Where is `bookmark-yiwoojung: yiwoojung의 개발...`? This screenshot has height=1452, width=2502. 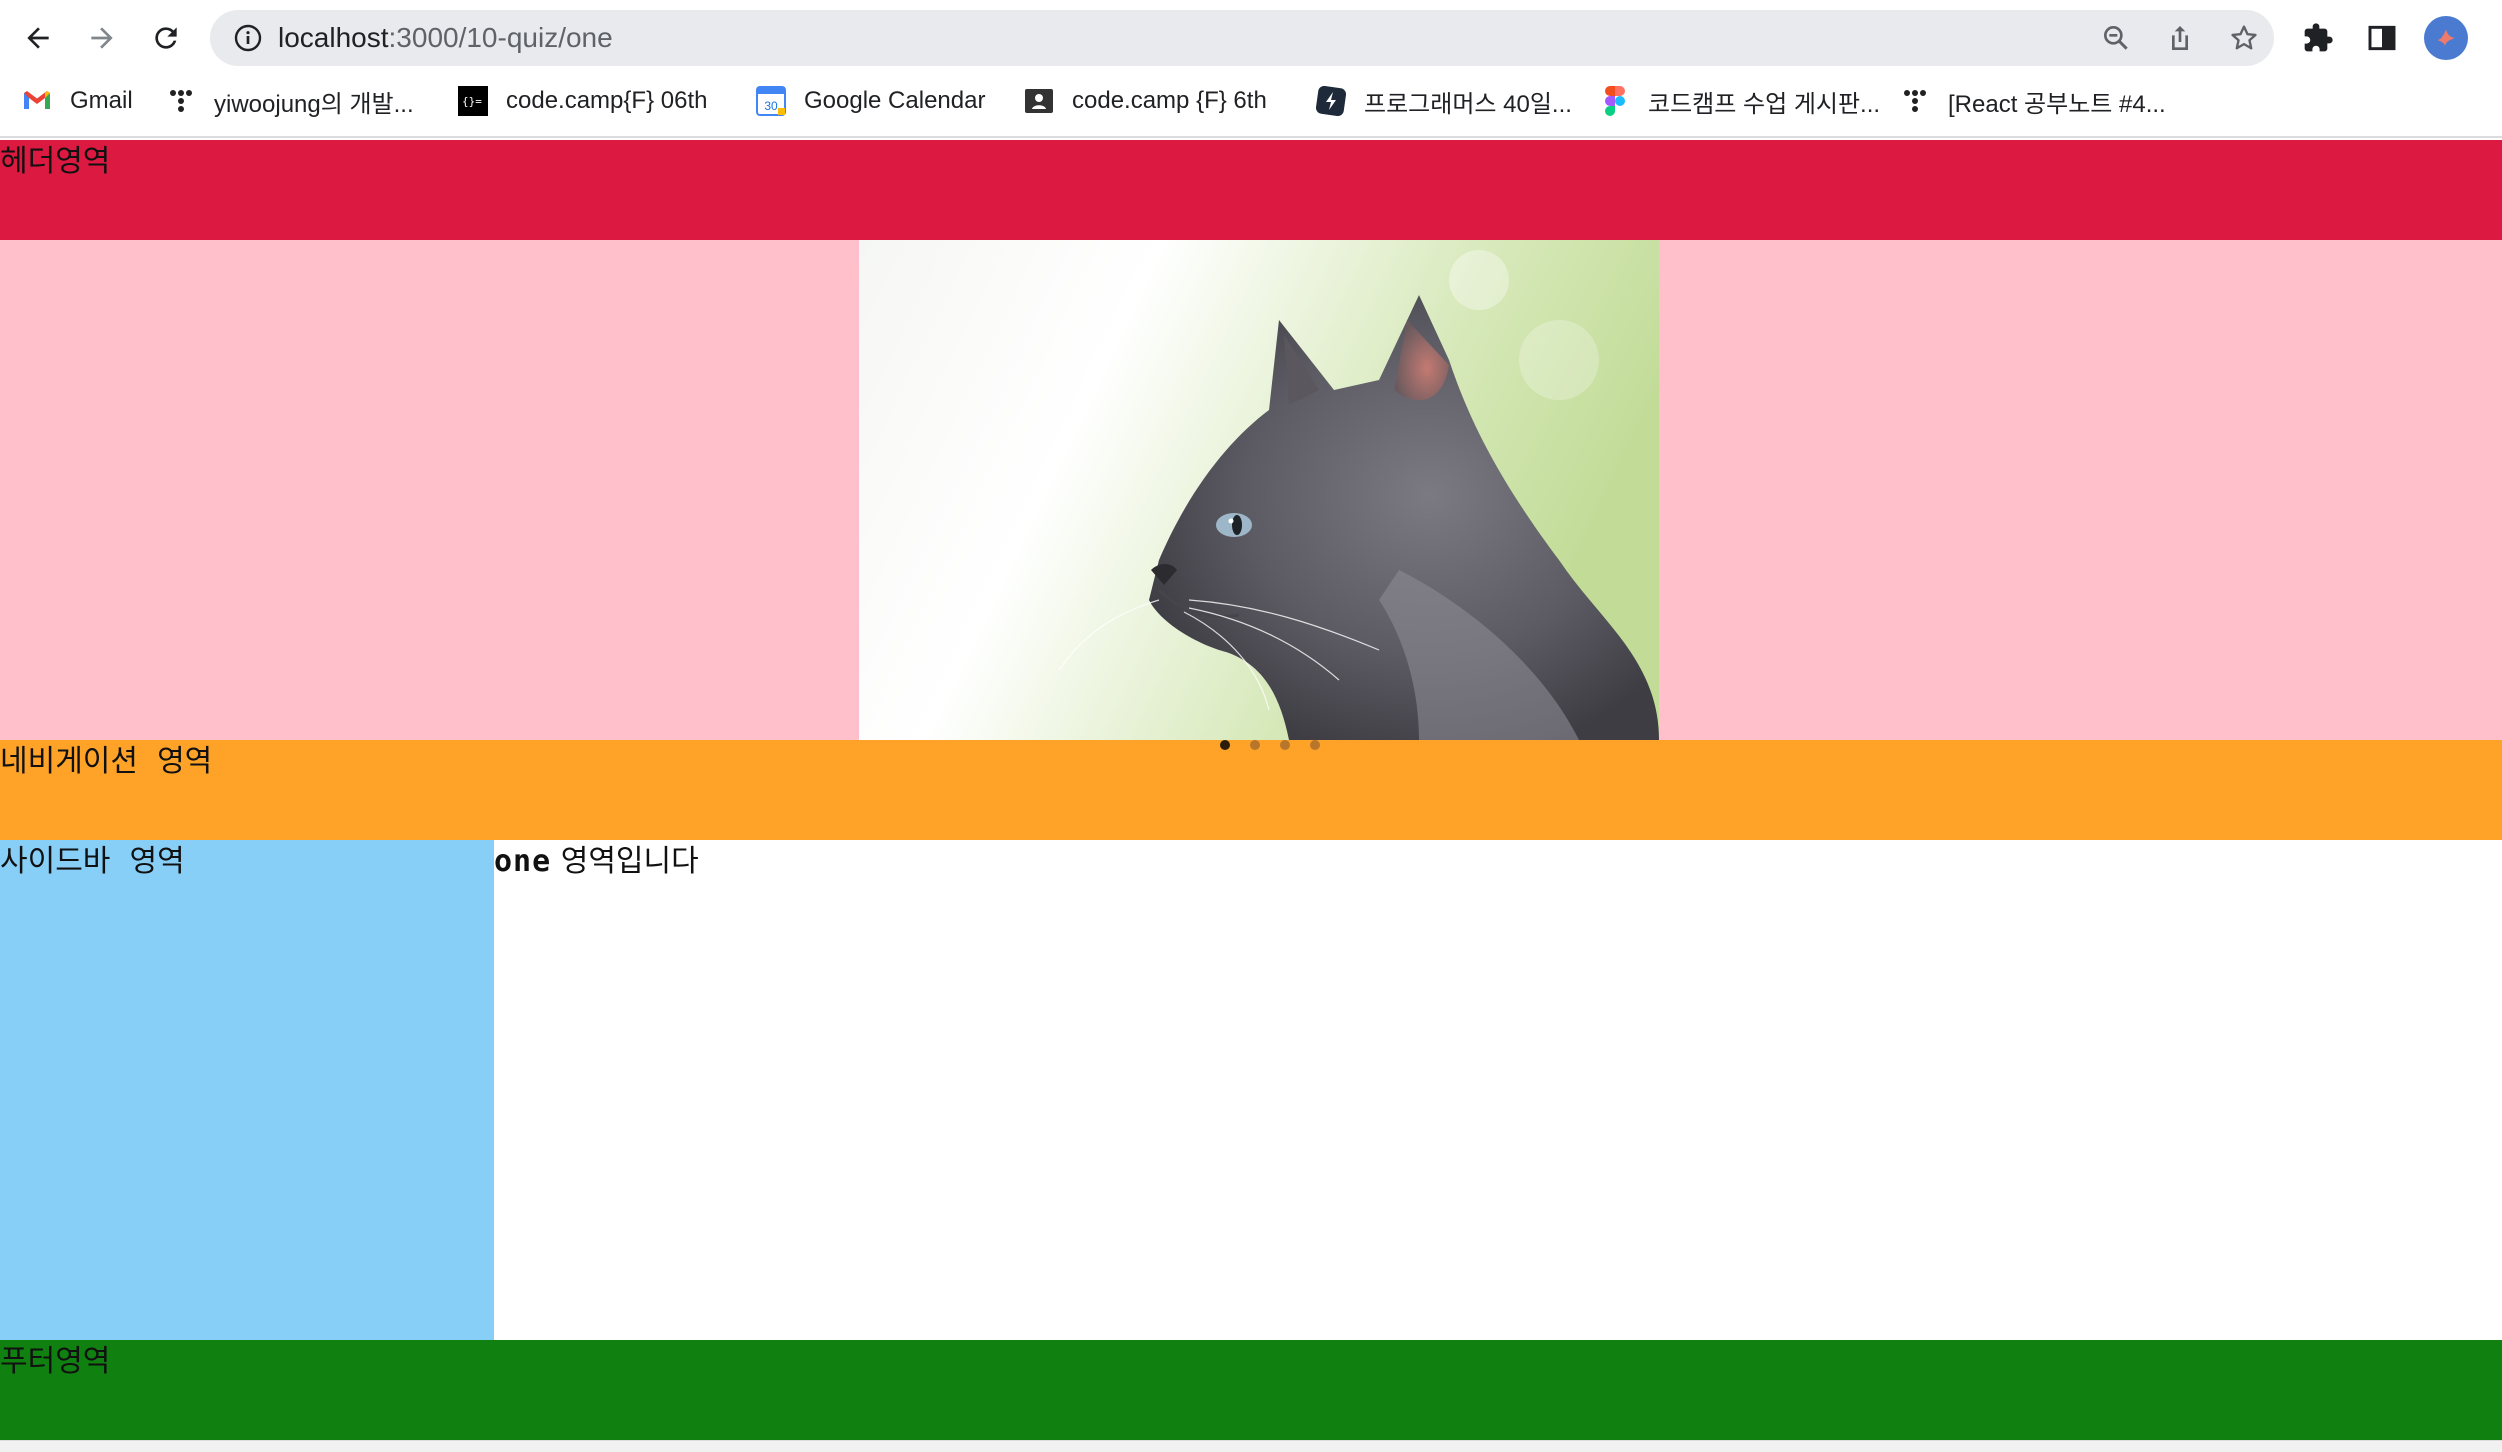 bookmark-yiwoojung: yiwoojung의 개발... is located at coordinates (290, 101).